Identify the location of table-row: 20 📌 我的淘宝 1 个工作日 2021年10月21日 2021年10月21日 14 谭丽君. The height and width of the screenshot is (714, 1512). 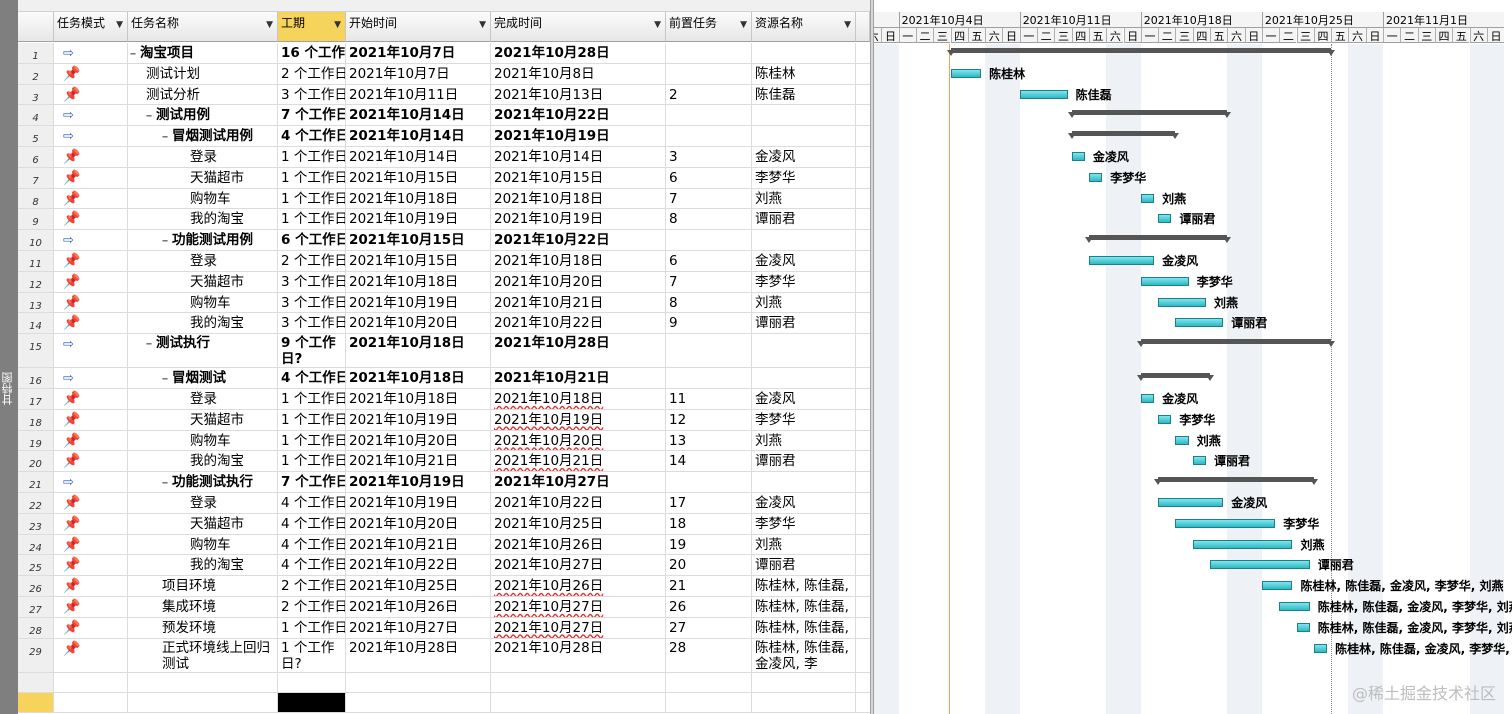
(444, 462).